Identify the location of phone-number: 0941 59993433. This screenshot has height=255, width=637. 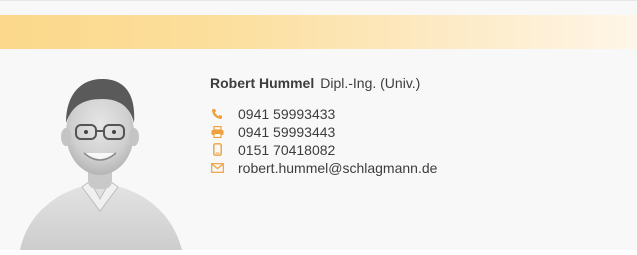
(286, 114).